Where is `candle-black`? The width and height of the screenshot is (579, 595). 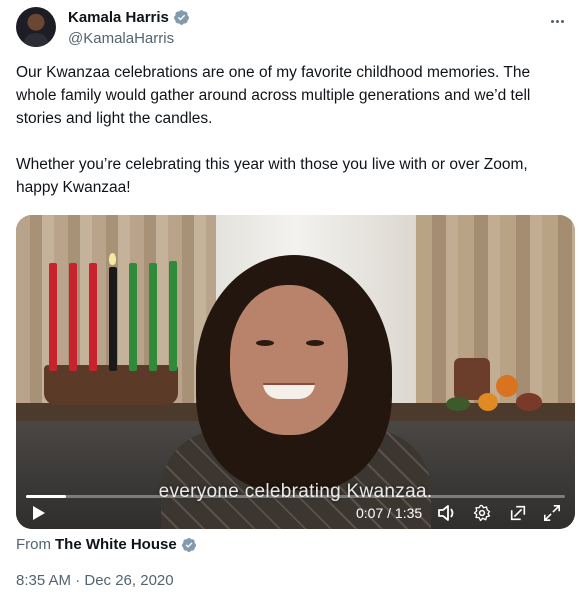 candle-black is located at coordinates (113, 319).